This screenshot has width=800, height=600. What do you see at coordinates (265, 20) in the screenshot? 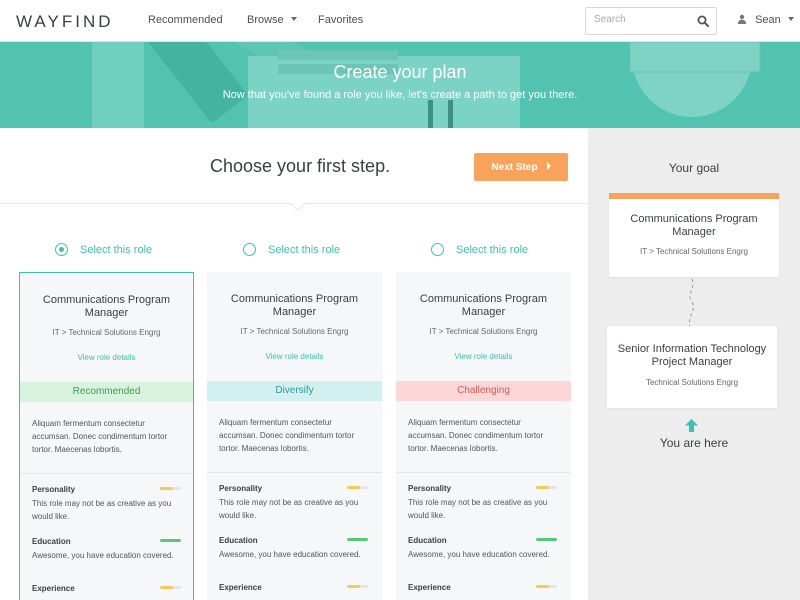
I see `browse-label: Browse` at bounding box center [265, 20].